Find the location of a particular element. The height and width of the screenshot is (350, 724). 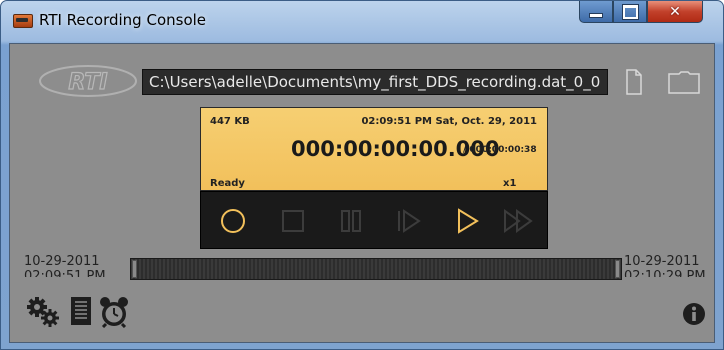

play-button is located at coordinates (467, 221).